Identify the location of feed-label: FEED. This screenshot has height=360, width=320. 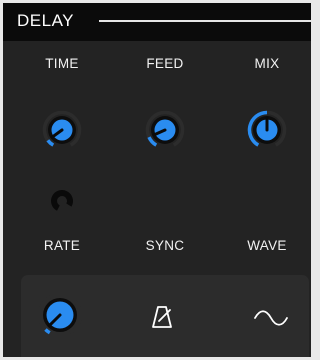
(165, 63).